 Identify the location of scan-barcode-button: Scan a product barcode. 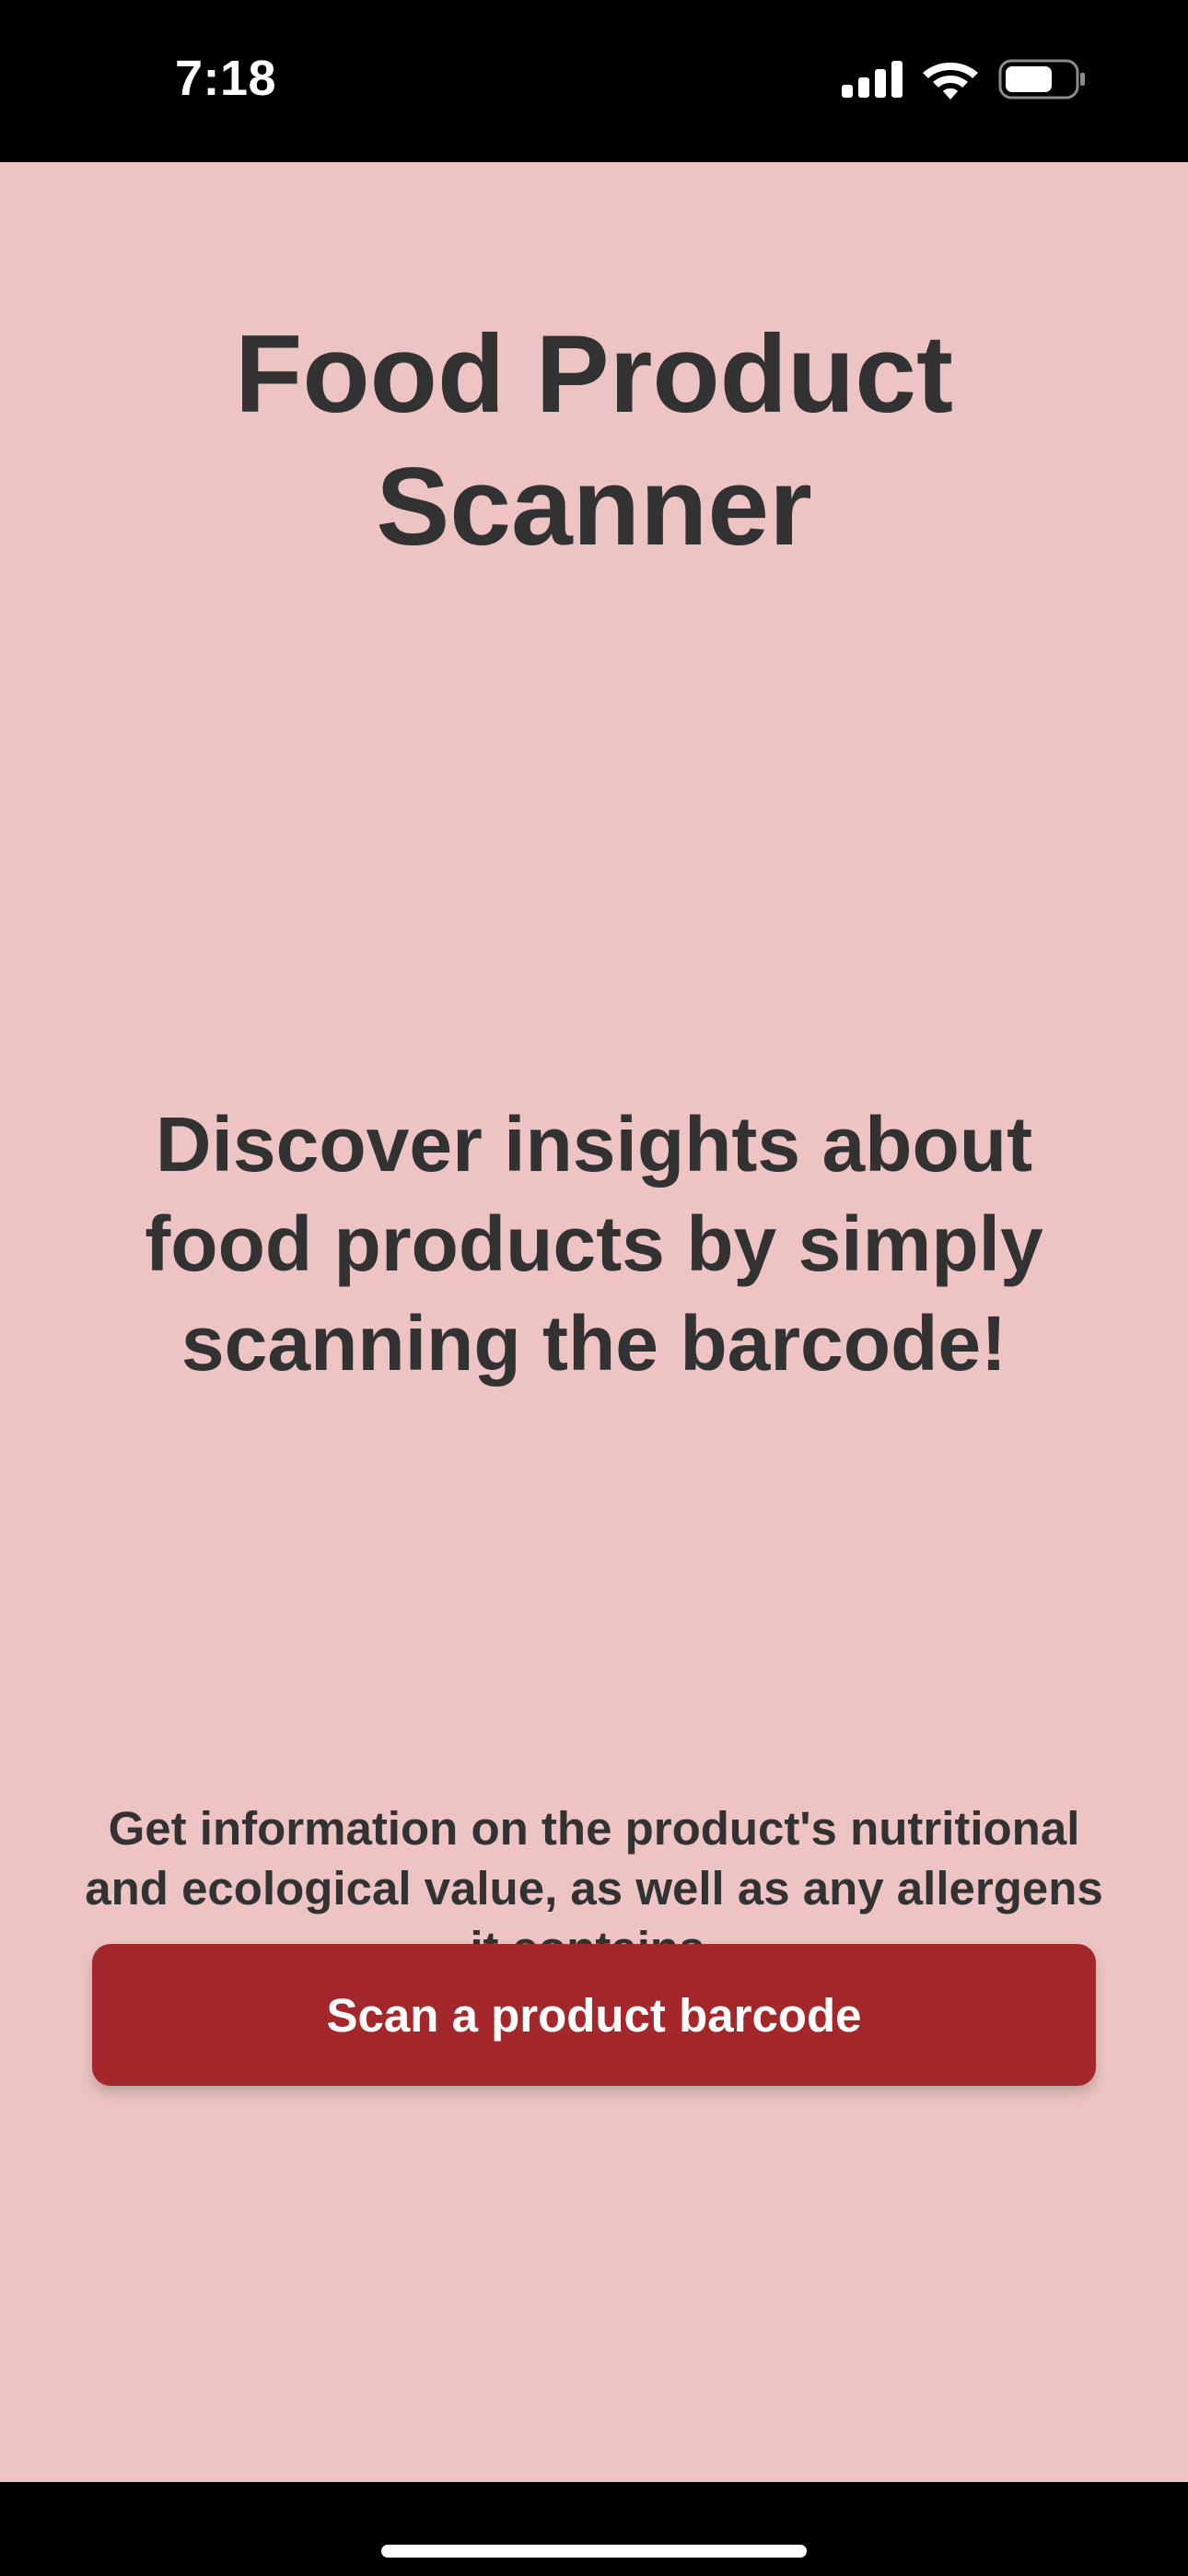
(594, 2015).